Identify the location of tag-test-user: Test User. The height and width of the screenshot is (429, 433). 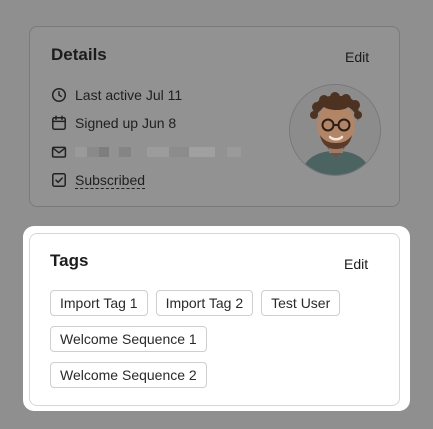
(301, 303).